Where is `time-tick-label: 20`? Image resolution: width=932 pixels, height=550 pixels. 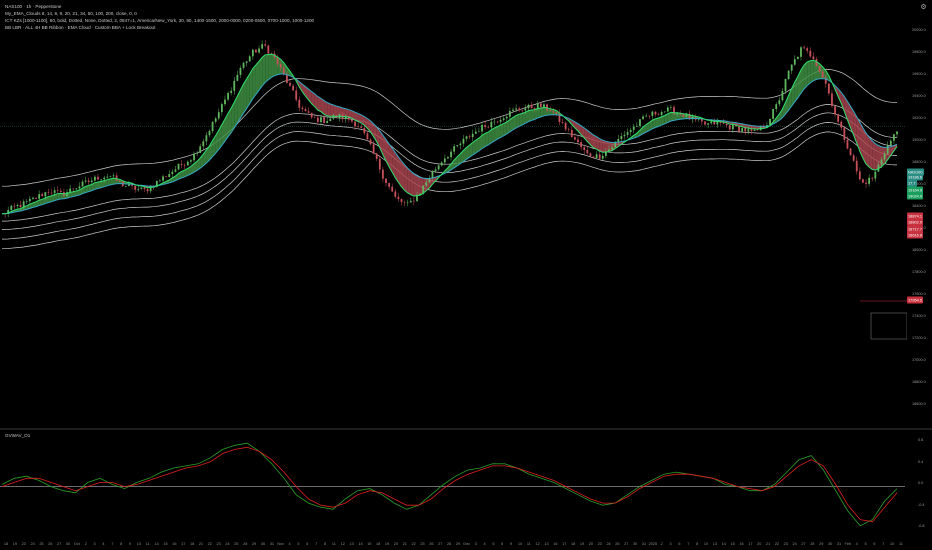 time-tick-label: 20 is located at coordinates (590, 544).